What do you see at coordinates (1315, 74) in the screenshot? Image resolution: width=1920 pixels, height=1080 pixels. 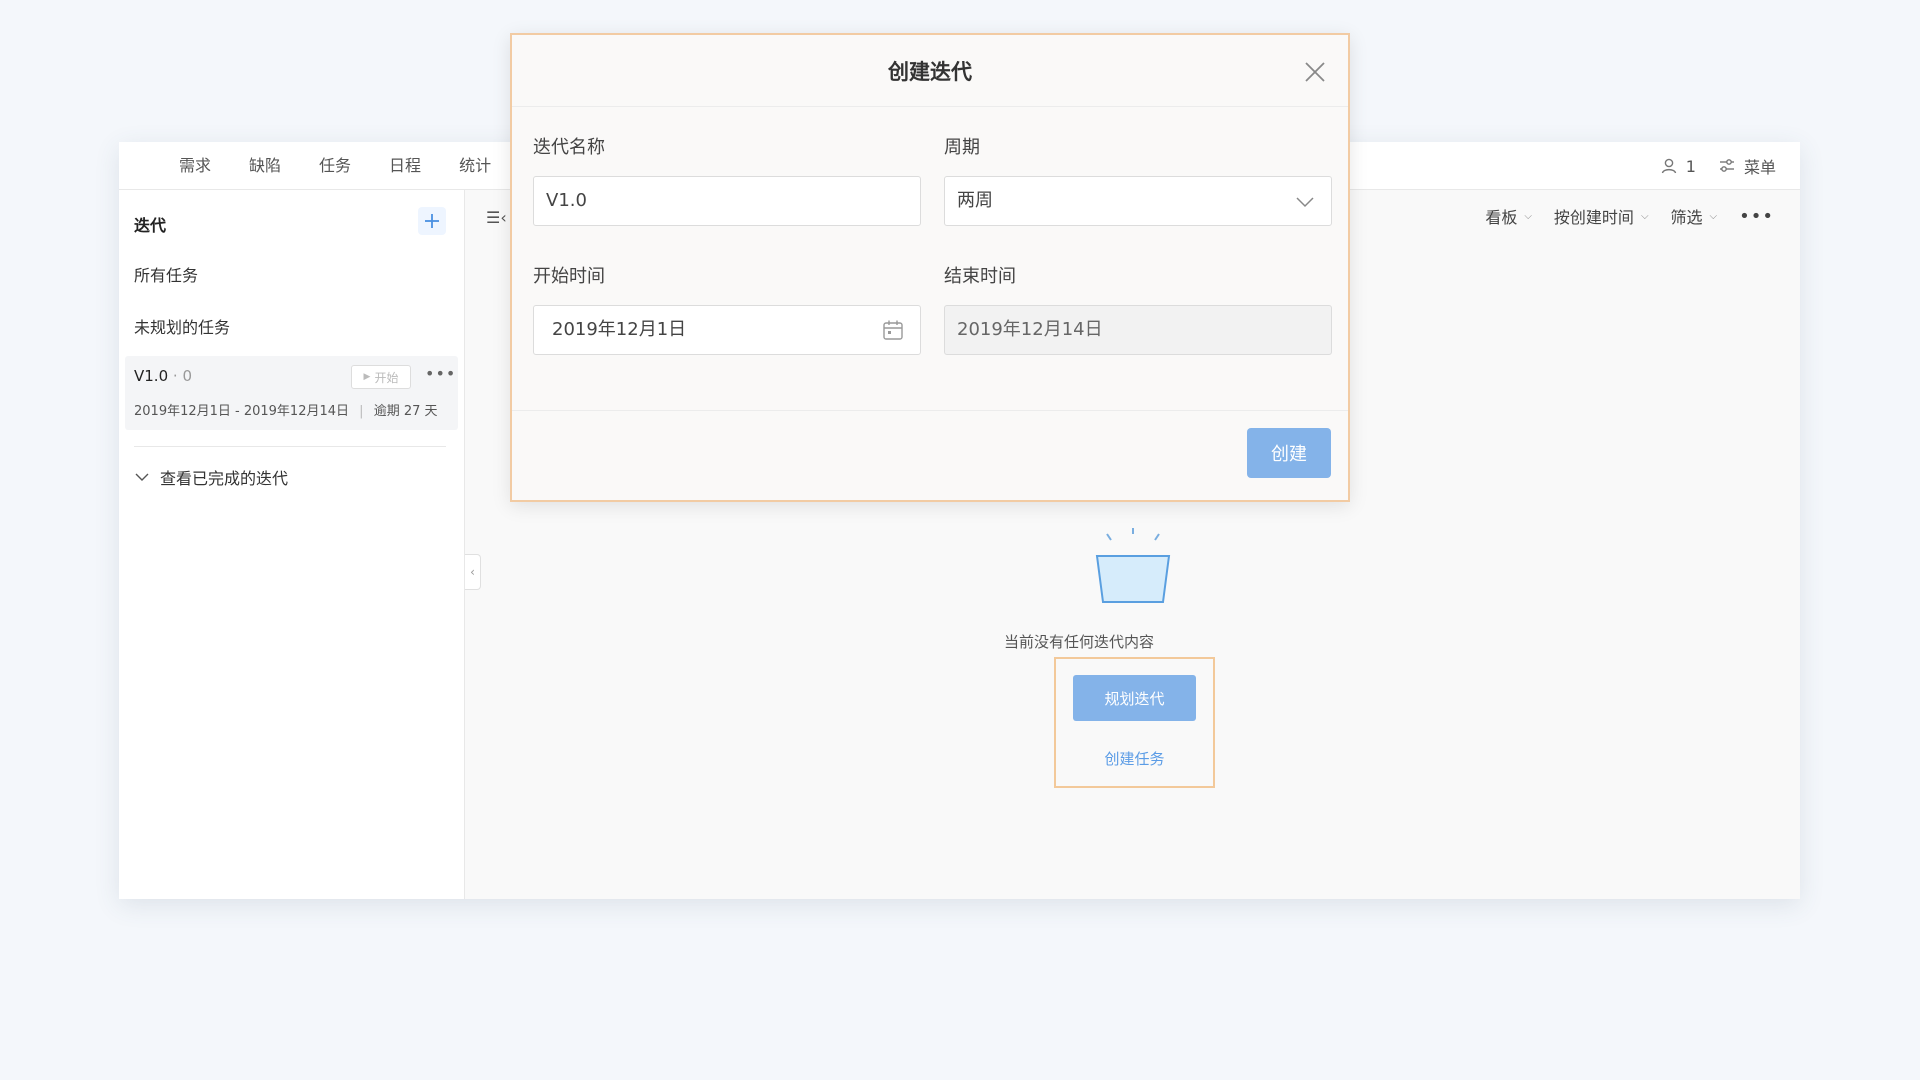 I see `close-icon` at bounding box center [1315, 74].